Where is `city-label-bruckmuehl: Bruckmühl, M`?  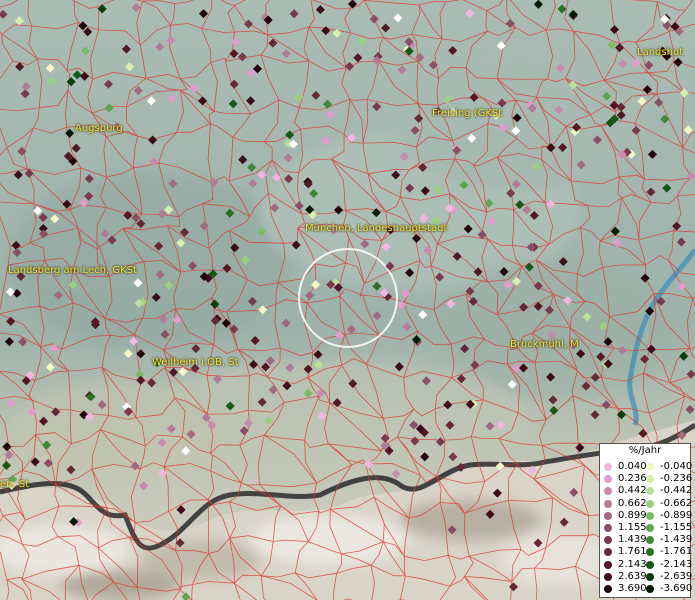
city-label-bruckmuehl: Bruckmühl, M is located at coordinates (544, 344).